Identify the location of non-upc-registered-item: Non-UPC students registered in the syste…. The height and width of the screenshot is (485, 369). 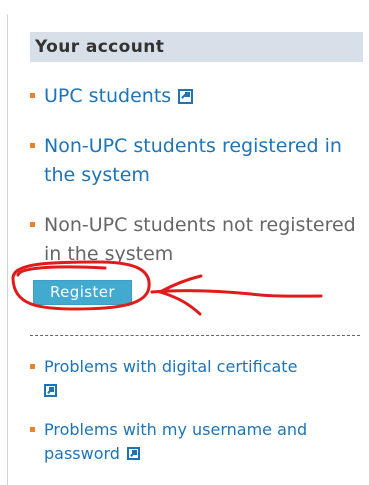
(195, 161).